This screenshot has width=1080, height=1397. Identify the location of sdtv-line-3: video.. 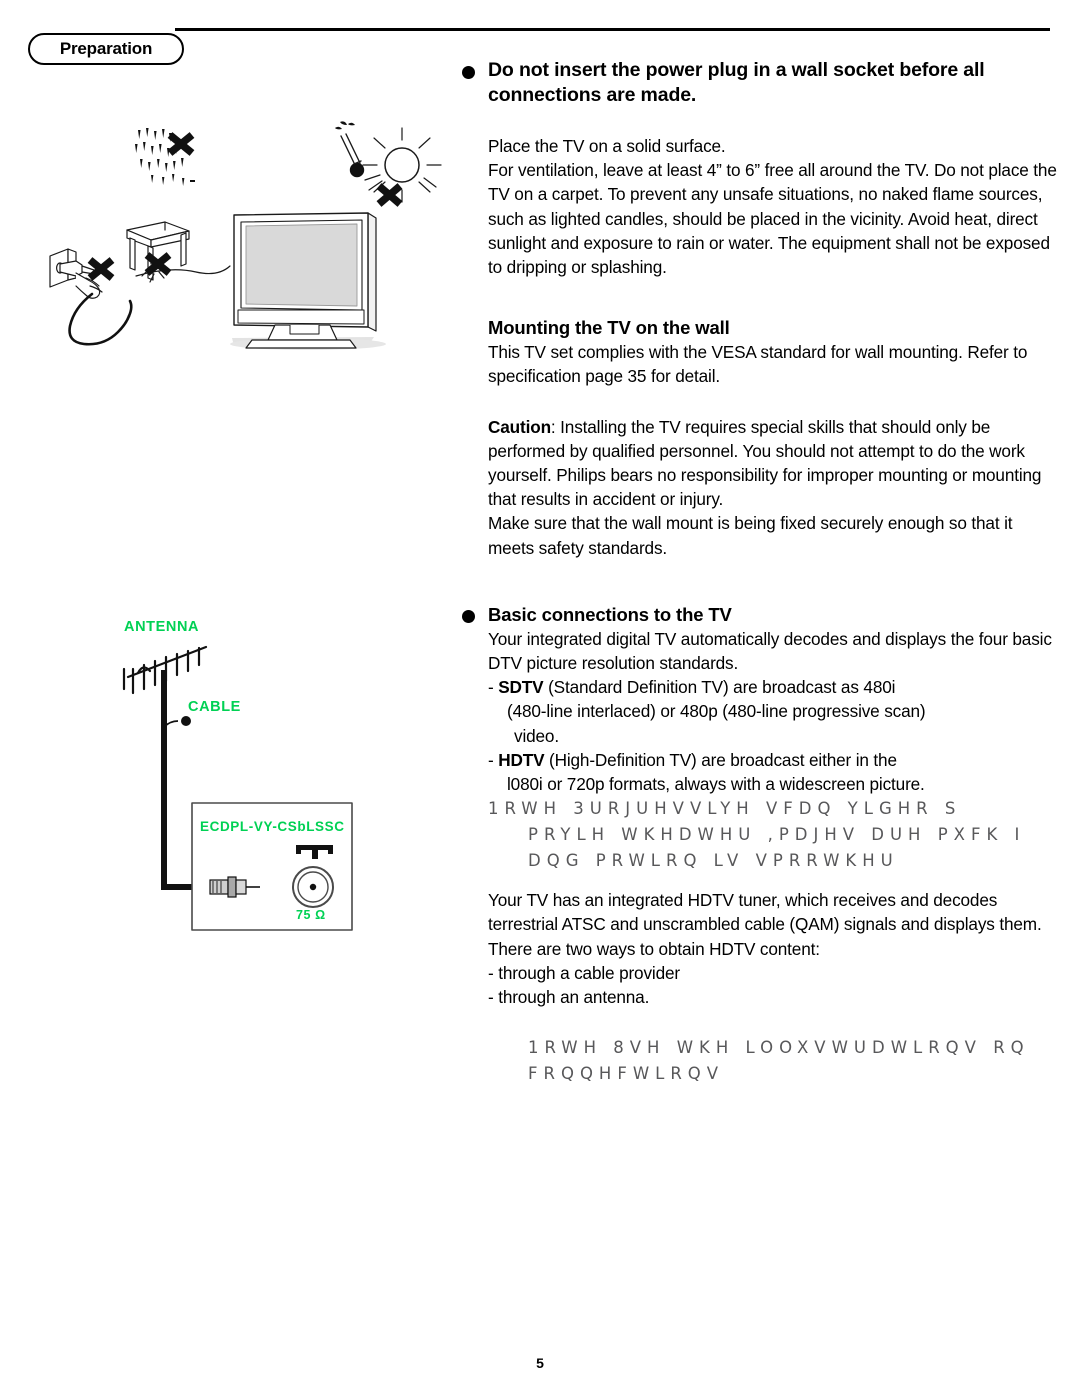
(536, 735).